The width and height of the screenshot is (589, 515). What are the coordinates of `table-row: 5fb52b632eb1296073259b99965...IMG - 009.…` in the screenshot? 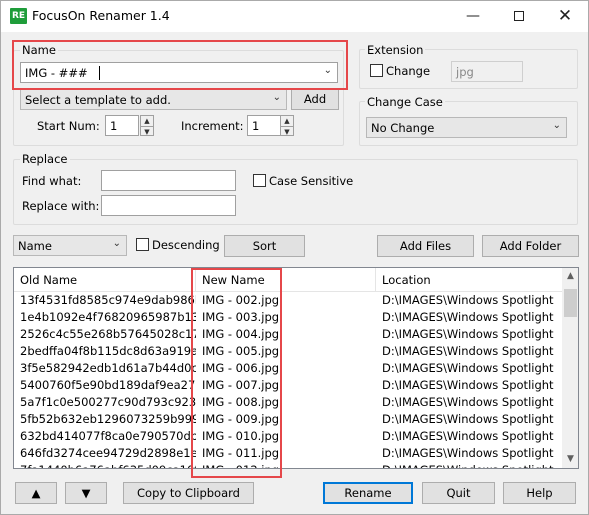 It's located at (288, 419).